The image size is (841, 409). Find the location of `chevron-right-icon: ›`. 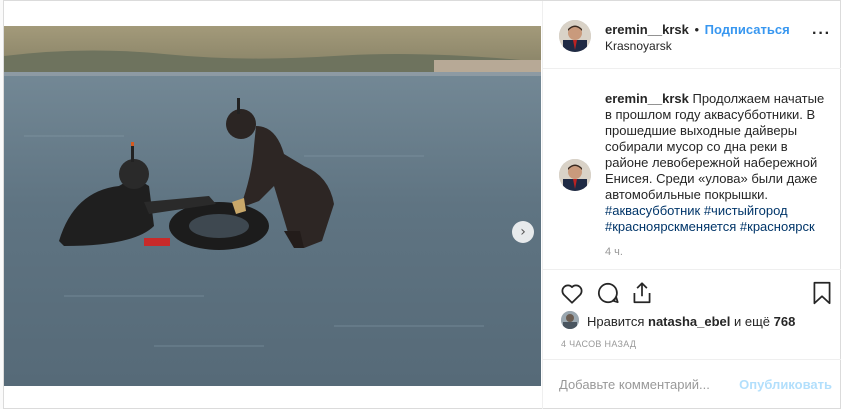

chevron-right-icon: › is located at coordinates (523, 232).